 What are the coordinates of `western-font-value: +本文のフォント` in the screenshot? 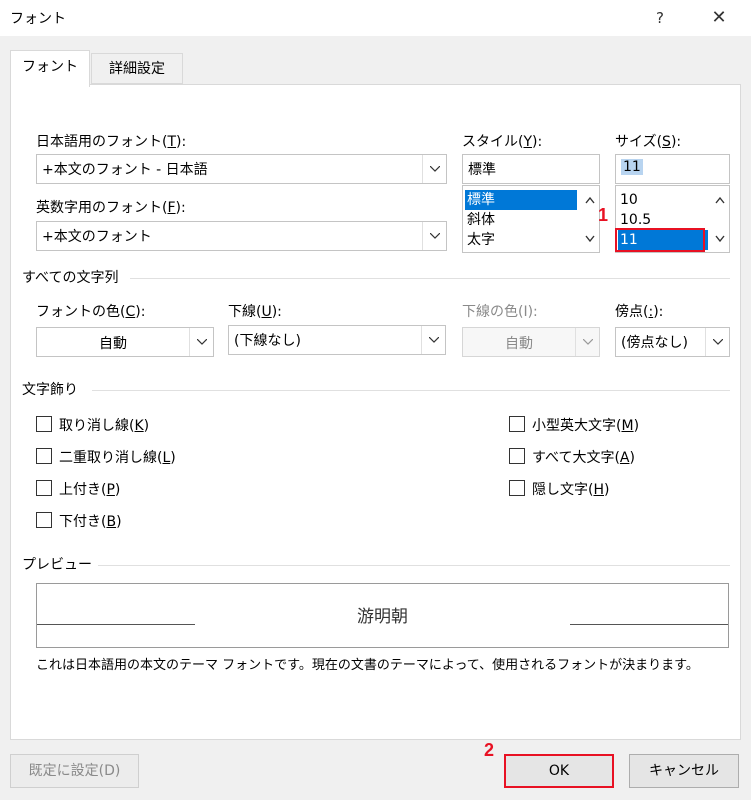 It's located at (97, 237).